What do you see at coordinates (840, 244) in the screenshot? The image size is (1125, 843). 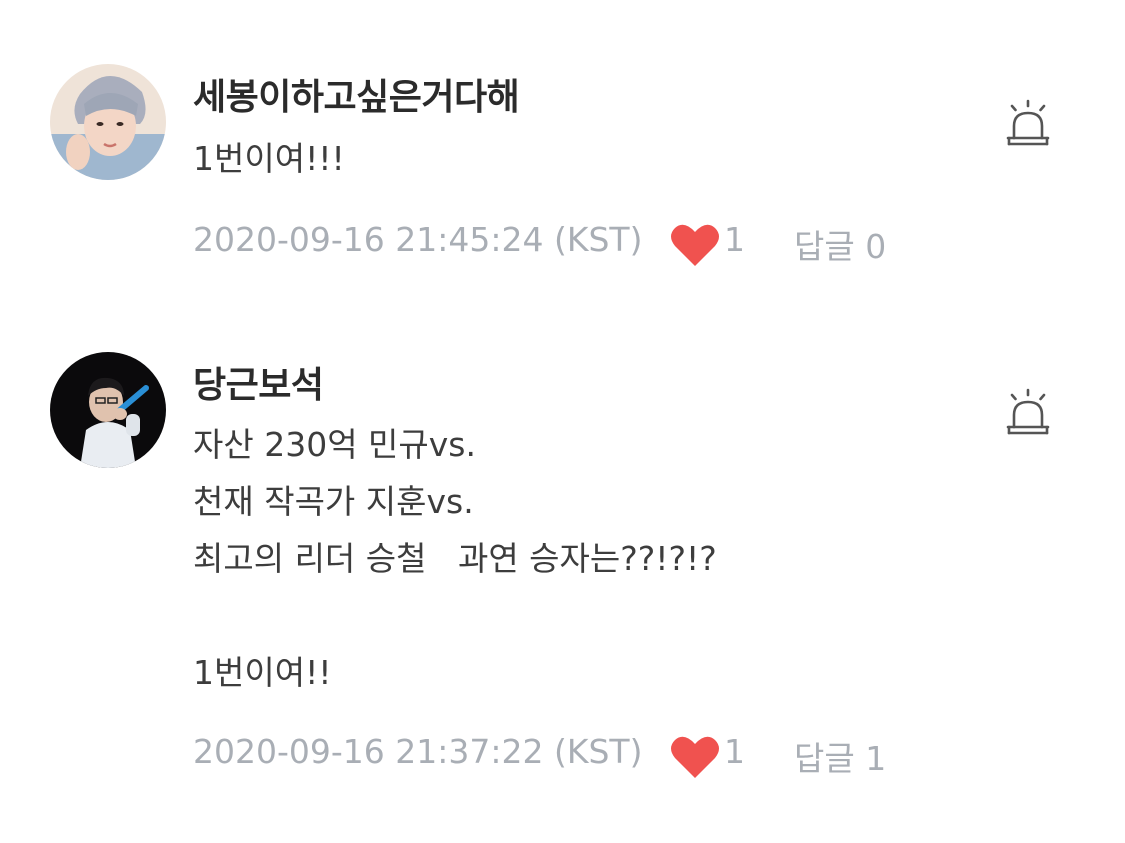 I see `reply-button: 답글 0` at bounding box center [840, 244].